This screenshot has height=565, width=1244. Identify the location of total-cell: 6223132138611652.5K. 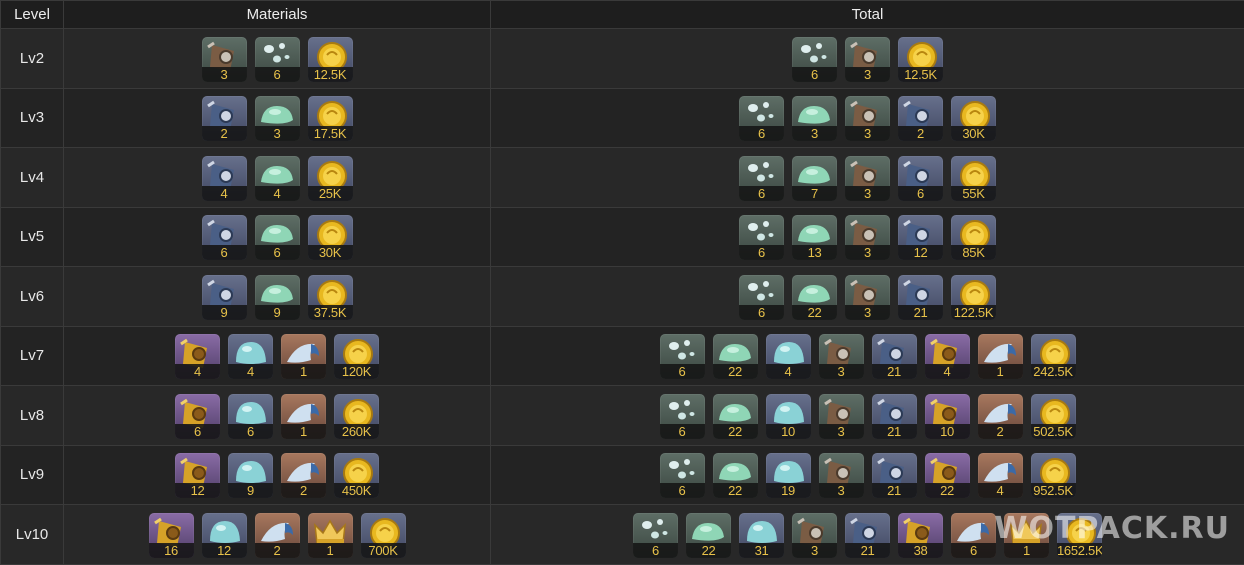
(867, 535).